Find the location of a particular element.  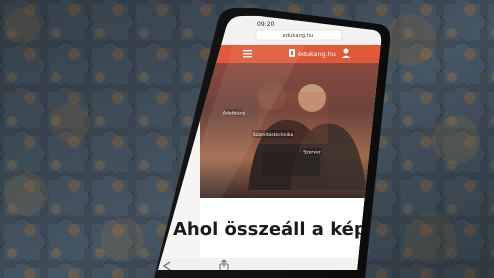

site-logo-text: edukang.hu is located at coordinates (317, 54).